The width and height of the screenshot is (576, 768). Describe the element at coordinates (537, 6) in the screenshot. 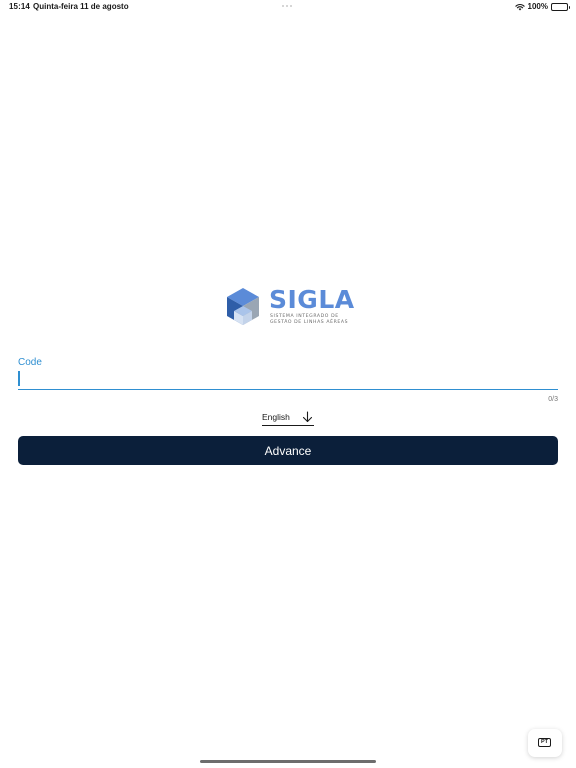

I see `battery-percentage: 100%` at that location.